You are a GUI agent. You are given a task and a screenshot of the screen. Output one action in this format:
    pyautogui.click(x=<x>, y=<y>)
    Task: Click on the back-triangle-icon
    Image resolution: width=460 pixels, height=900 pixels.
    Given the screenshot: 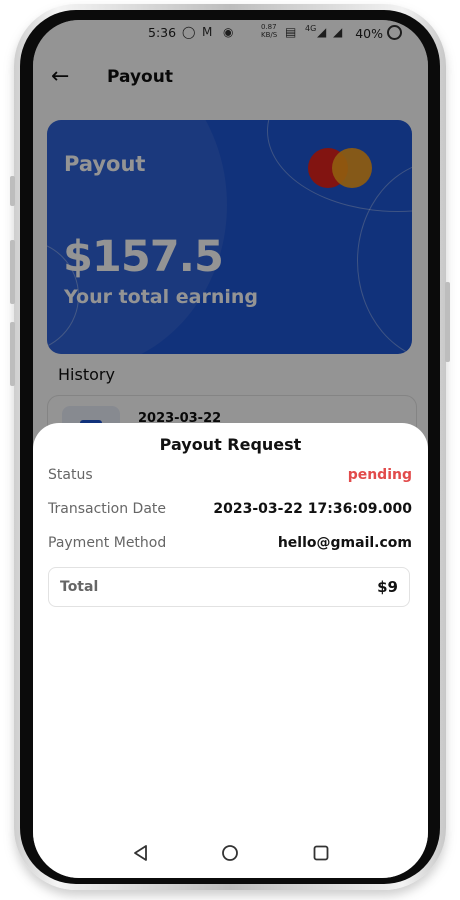 What is the action you would take?
    pyautogui.click(x=141, y=853)
    